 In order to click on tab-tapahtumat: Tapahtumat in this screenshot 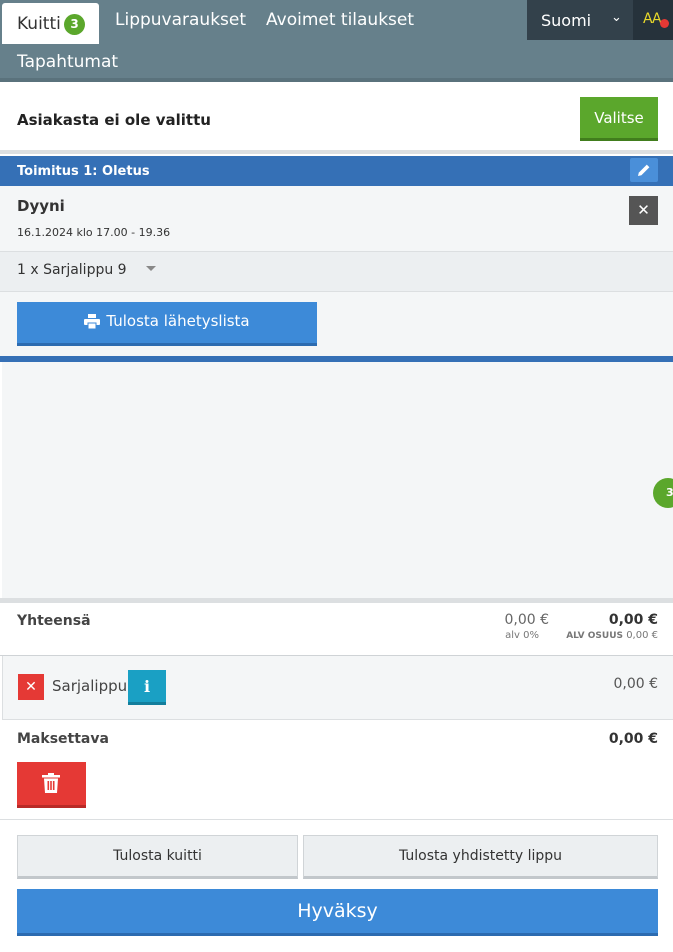, I will do `click(67, 62)`.